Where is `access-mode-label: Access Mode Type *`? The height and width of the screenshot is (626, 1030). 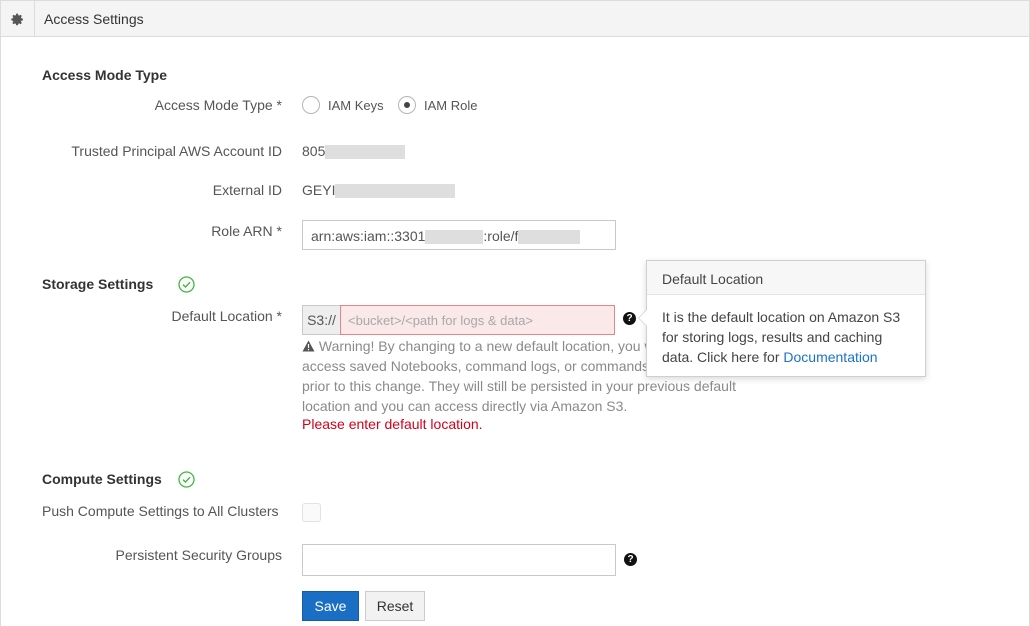
access-mode-label: Access Mode Type * is located at coordinates (218, 105).